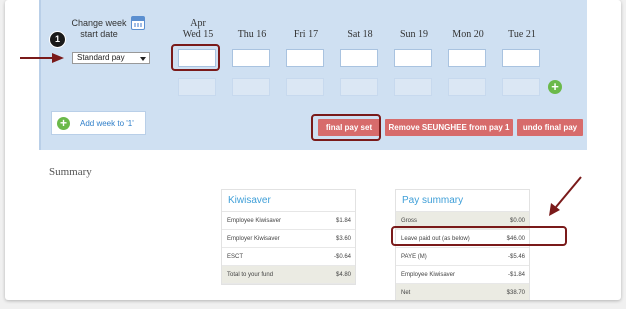 The height and width of the screenshot is (309, 626). Describe the element at coordinates (288, 221) in the screenshot. I see `kiwisaver-row: Employee Kiwisaver $1.84` at that location.